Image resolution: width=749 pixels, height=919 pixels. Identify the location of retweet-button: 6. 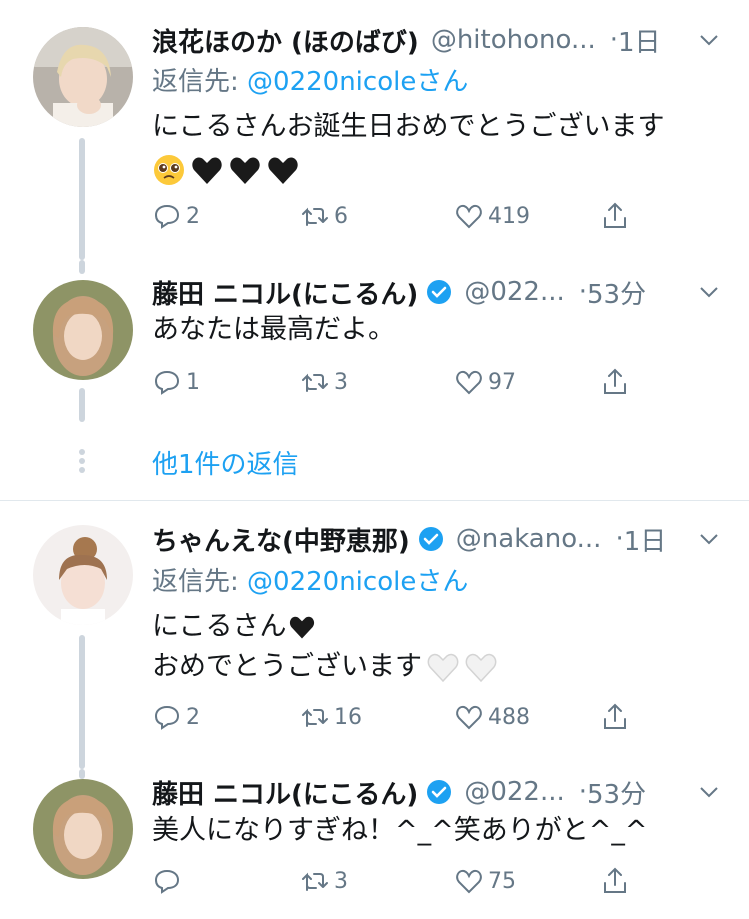
(324, 216).